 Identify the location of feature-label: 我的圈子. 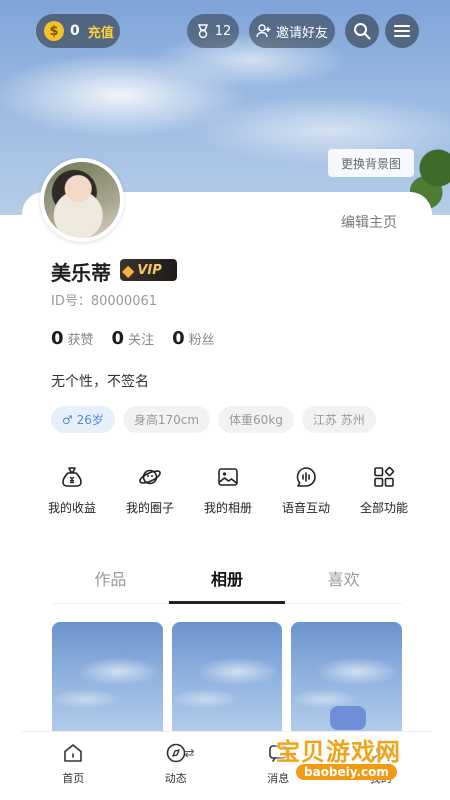
(149, 508).